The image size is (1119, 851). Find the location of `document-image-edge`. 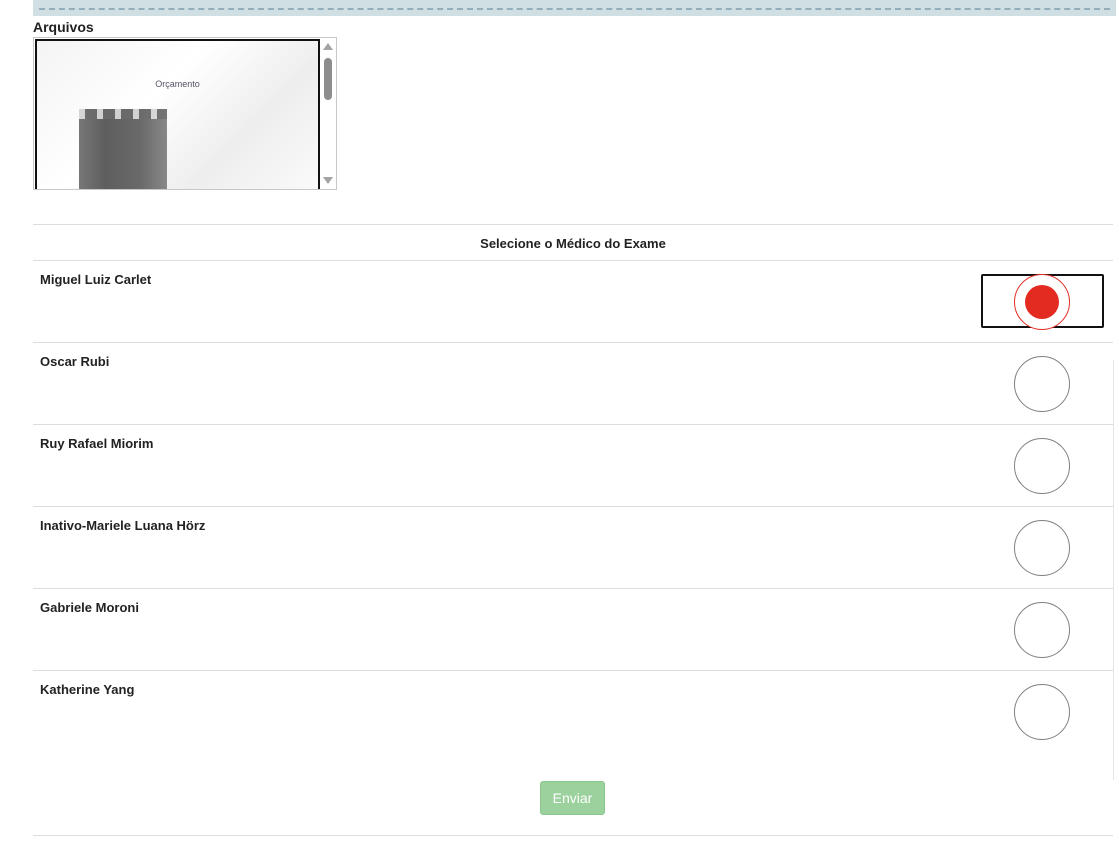

document-image-edge is located at coordinates (123, 114).